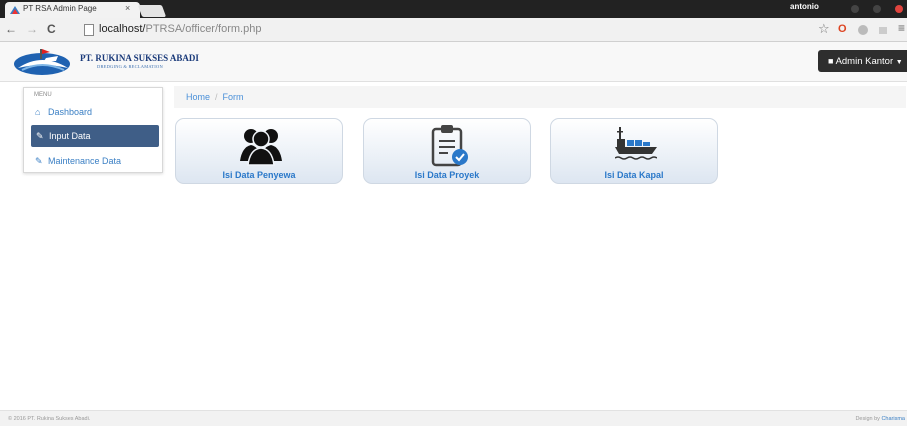 Image resolution: width=907 pixels, height=426 pixels. I want to click on site-favicon-icon, so click(15, 10).